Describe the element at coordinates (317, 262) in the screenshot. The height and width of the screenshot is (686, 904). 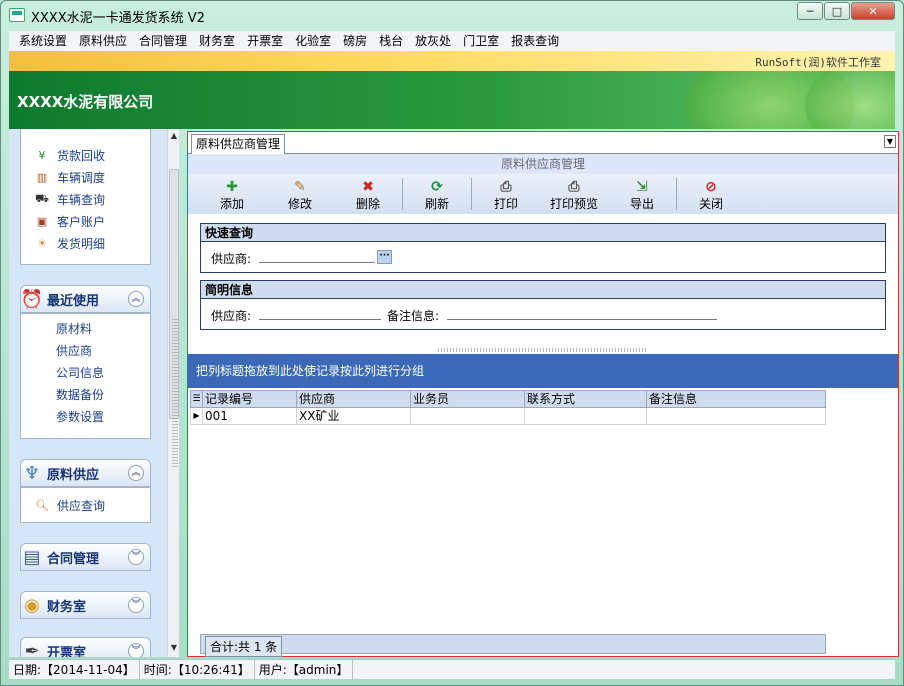
I see `supplier-search-input` at that location.